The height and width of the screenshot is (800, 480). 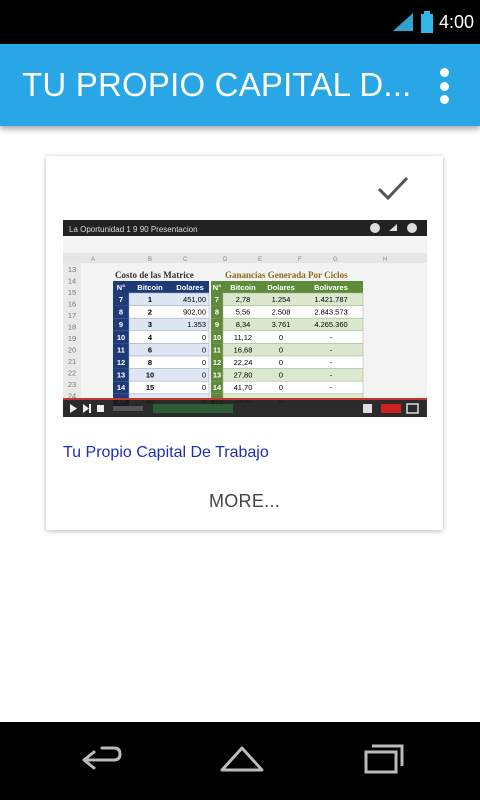 I want to click on left-table-cell: 9, so click(x=121, y=324).